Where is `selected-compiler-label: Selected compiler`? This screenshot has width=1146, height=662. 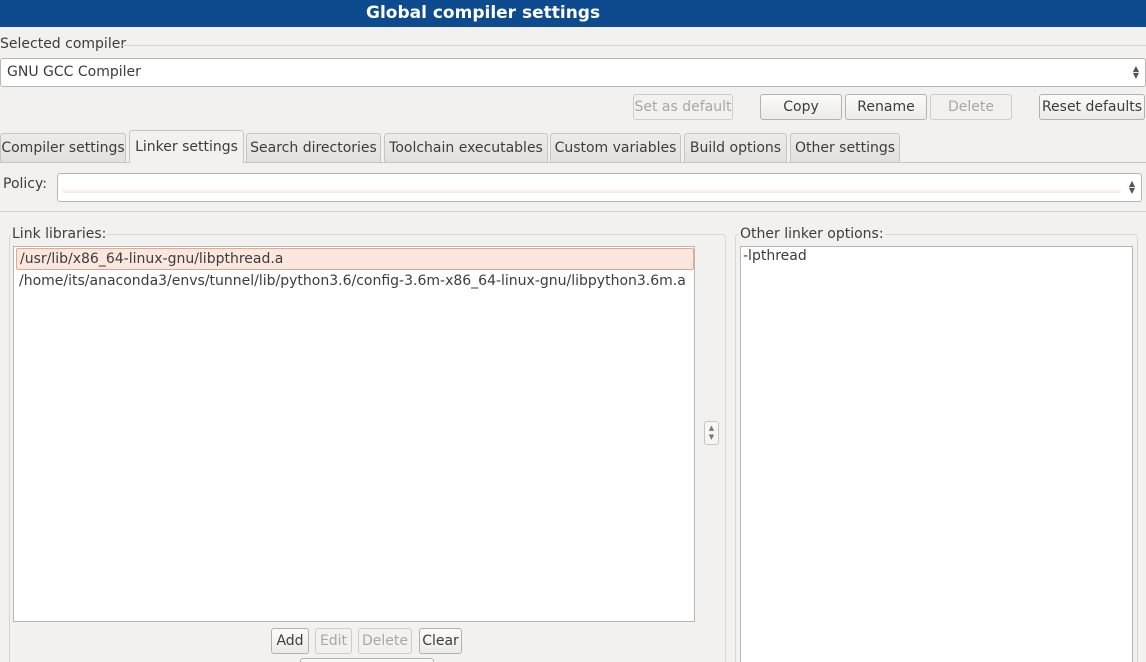 selected-compiler-label: Selected compiler is located at coordinates (63, 44).